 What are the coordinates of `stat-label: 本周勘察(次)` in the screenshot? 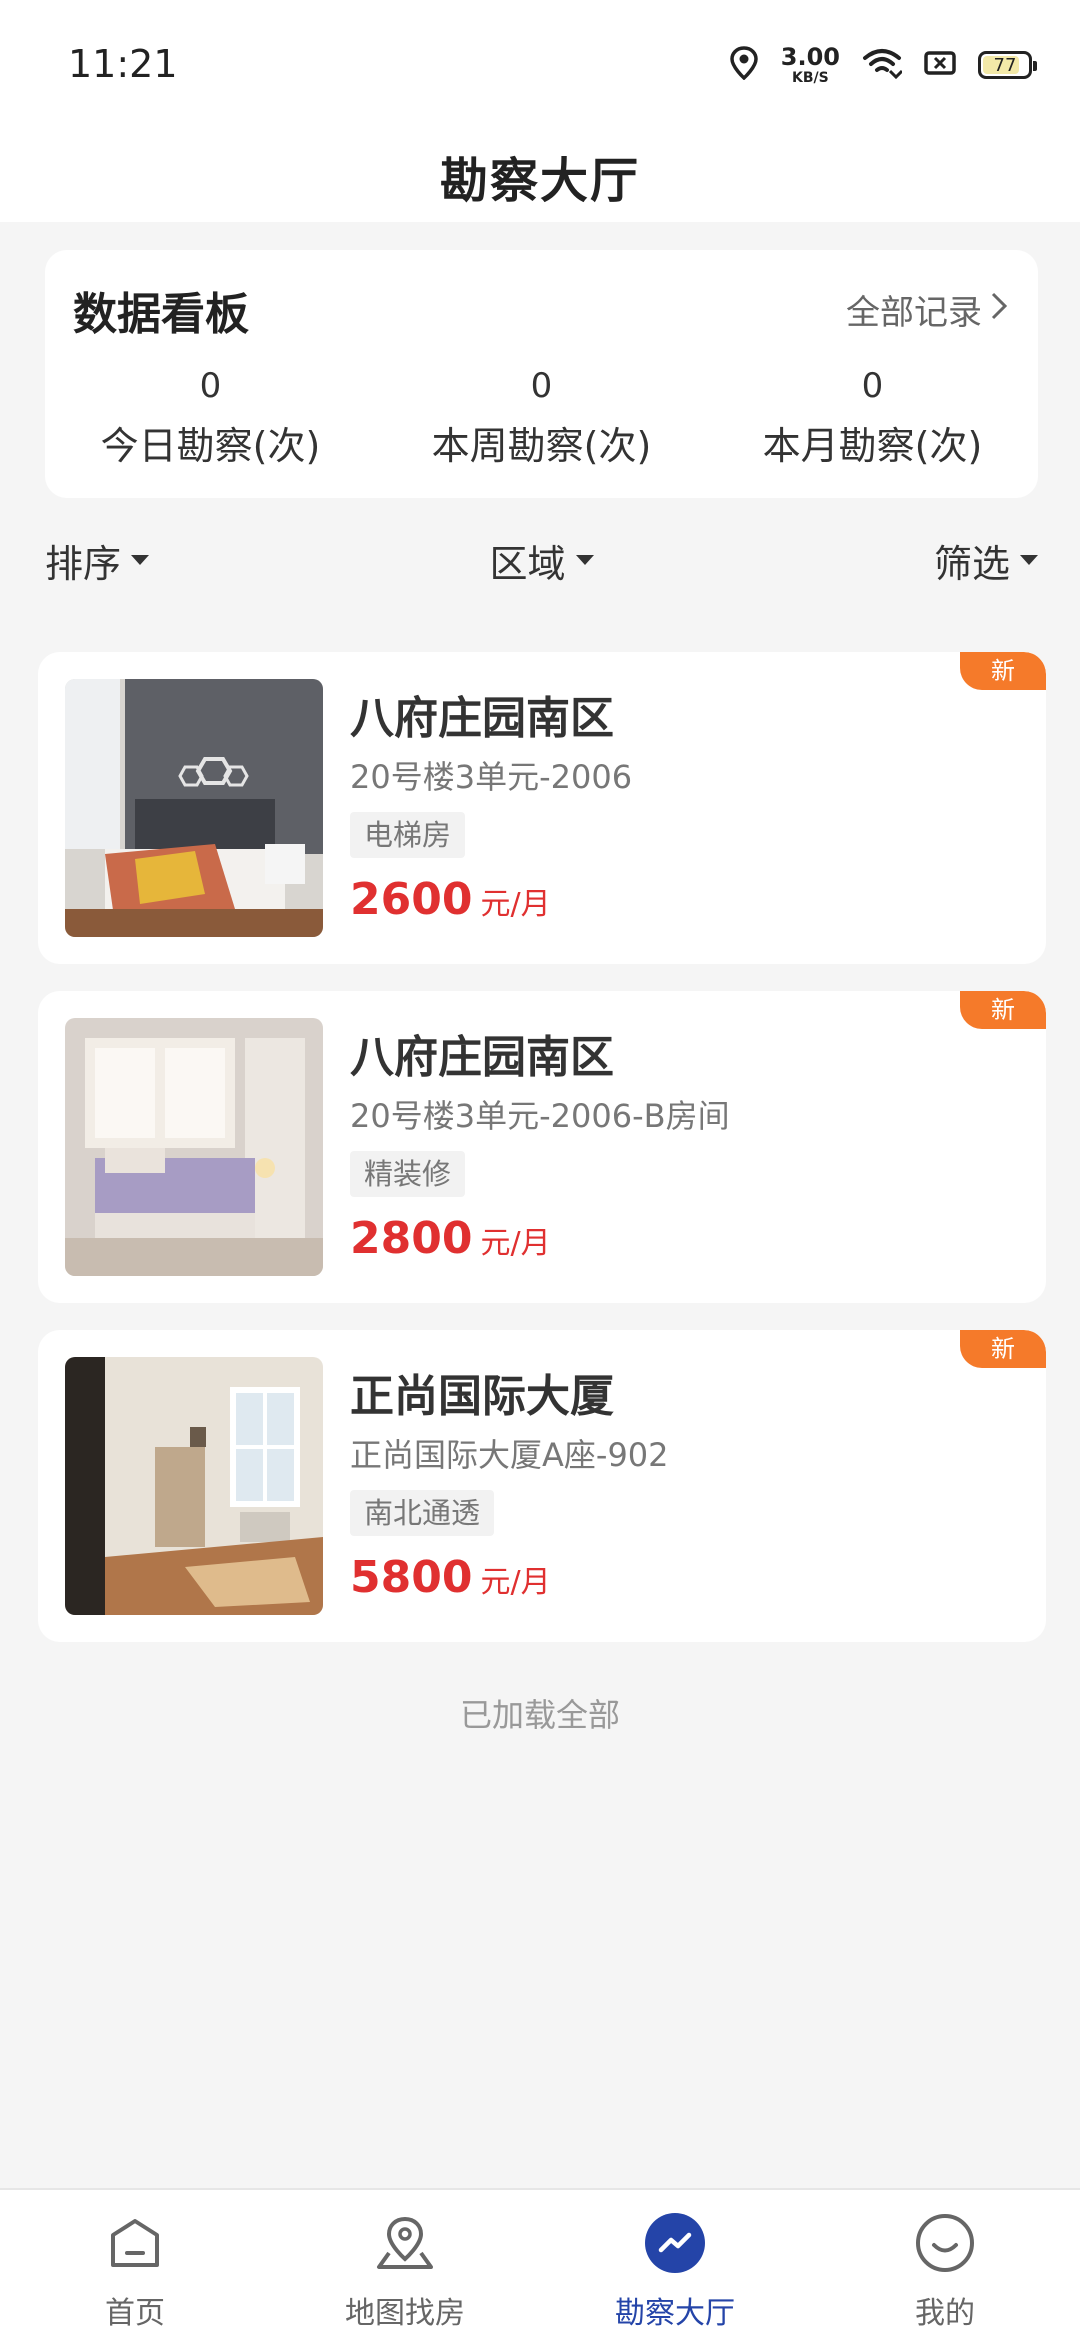 It's located at (541, 446).